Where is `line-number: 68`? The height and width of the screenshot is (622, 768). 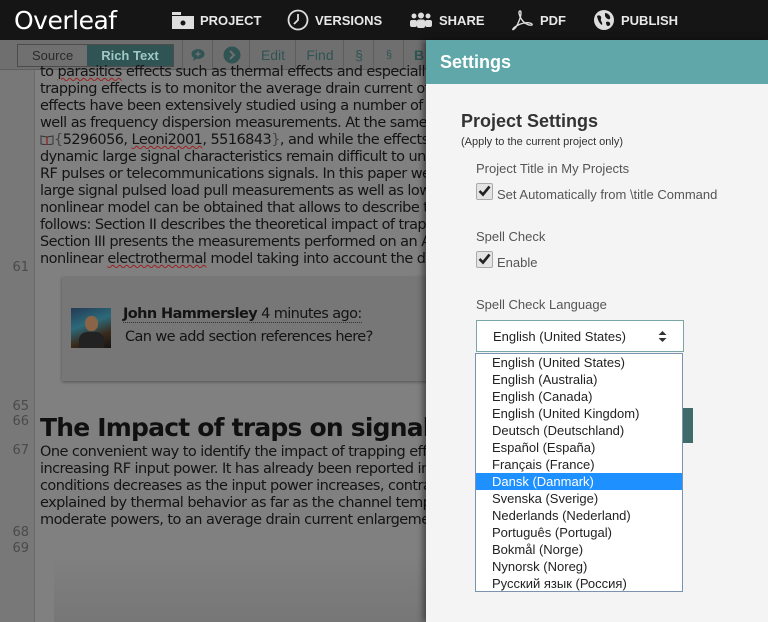
line-number: 68 is located at coordinates (20, 532).